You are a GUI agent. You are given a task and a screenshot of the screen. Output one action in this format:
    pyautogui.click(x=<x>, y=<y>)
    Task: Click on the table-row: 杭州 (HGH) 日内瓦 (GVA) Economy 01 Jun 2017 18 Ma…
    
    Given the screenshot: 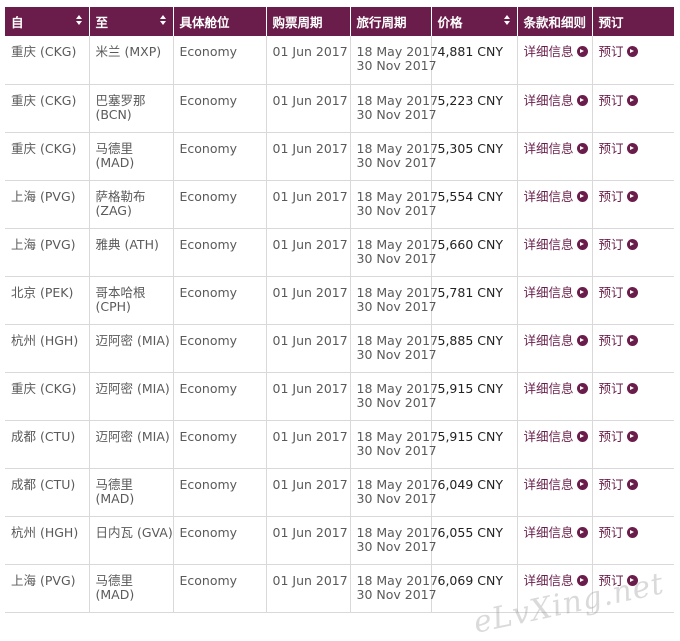 What is the action you would take?
    pyautogui.click(x=339, y=540)
    